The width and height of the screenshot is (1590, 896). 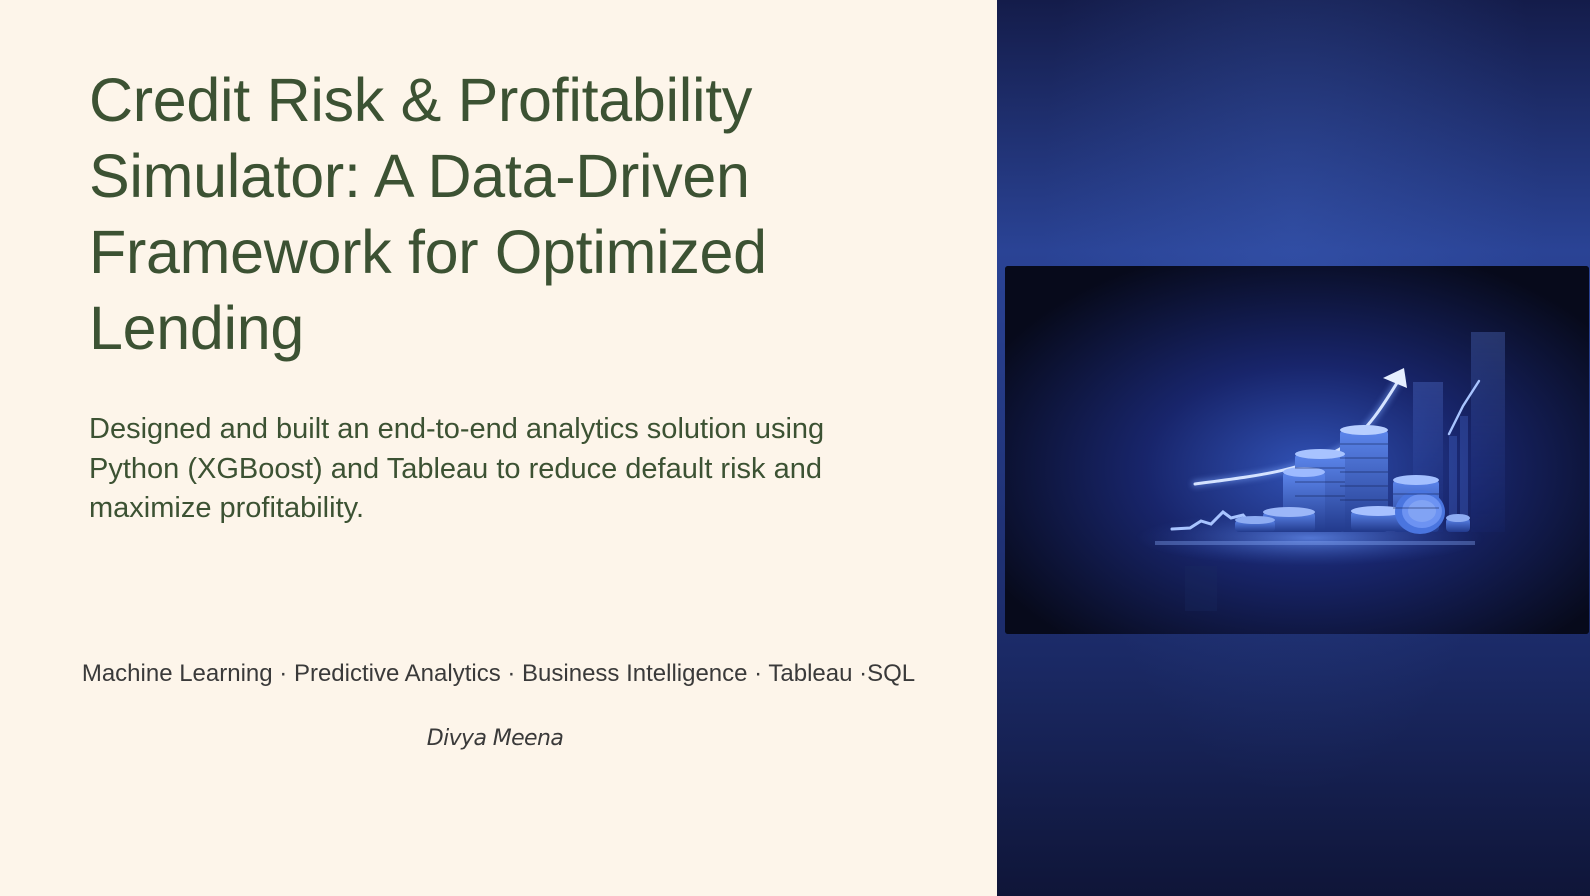 I want to click on author-name: Divya Meena, so click(x=495, y=738).